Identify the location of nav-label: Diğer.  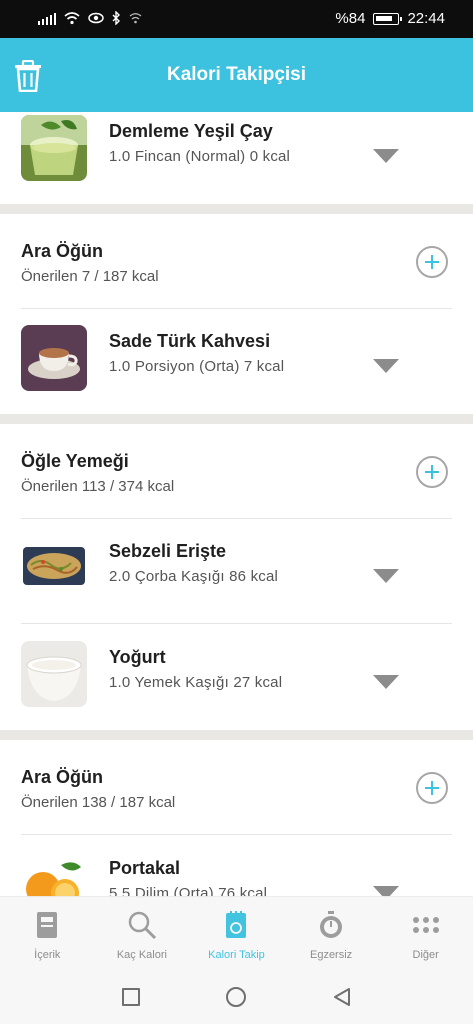
(425, 955).